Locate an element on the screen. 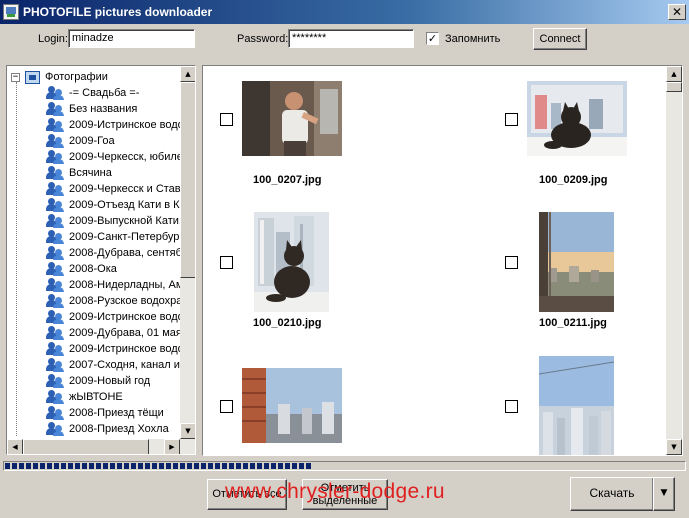 The image size is (689, 518). thumbnail-filename: 100_0207.jpg is located at coordinates (287, 180).